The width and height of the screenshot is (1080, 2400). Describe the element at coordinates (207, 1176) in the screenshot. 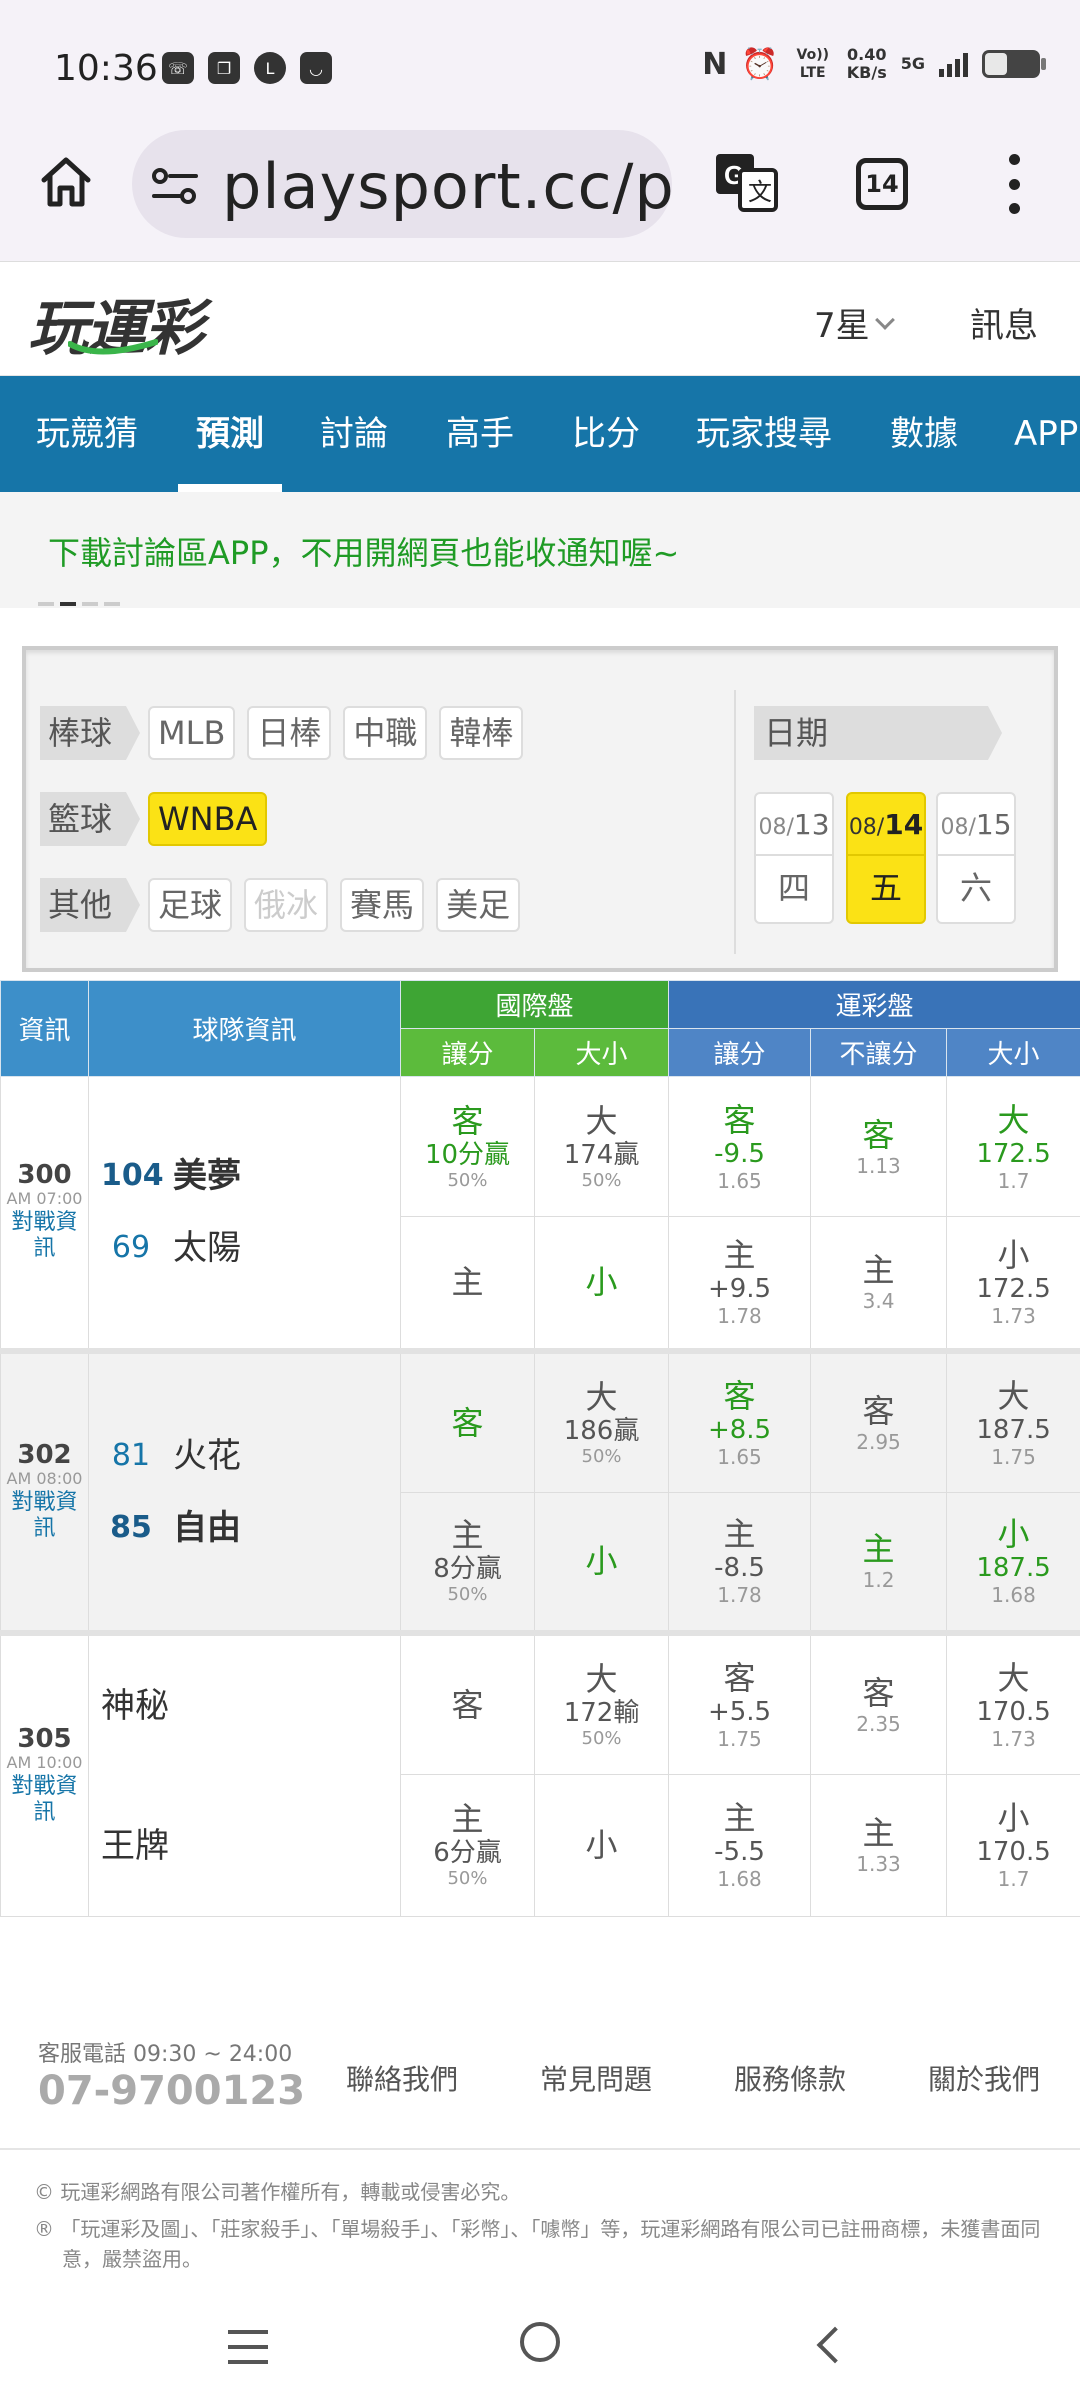

I see `away-team-name: 美夢` at that location.